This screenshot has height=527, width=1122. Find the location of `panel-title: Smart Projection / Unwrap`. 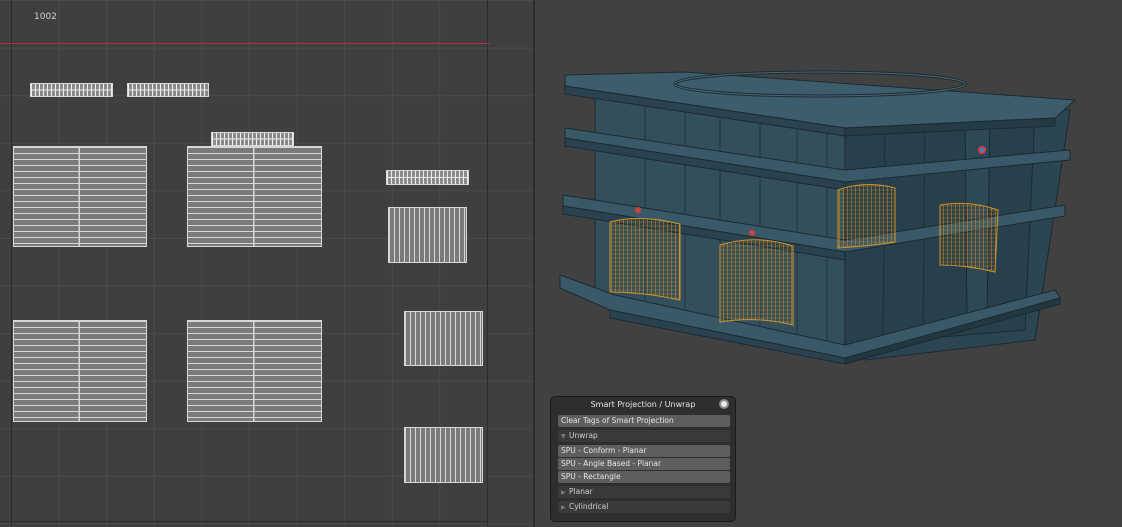

panel-title: Smart Projection / Unwrap is located at coordinates (643, 404).